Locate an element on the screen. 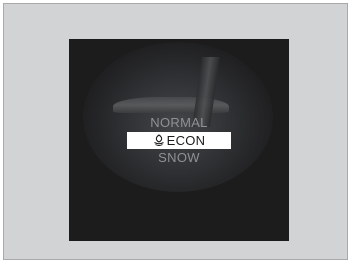 The width and height of the screenshot is (353, 265). drive-mode-list: NORMAL ECON SNOW is located at coordinates (179, 140).